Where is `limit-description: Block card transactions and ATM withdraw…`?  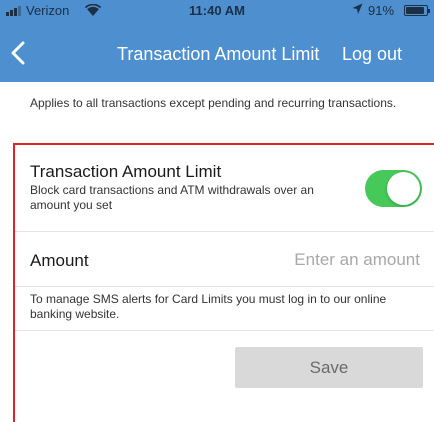
limit-description: Block card transactions and ATM withdraw… is located at coordinates (172, 197).